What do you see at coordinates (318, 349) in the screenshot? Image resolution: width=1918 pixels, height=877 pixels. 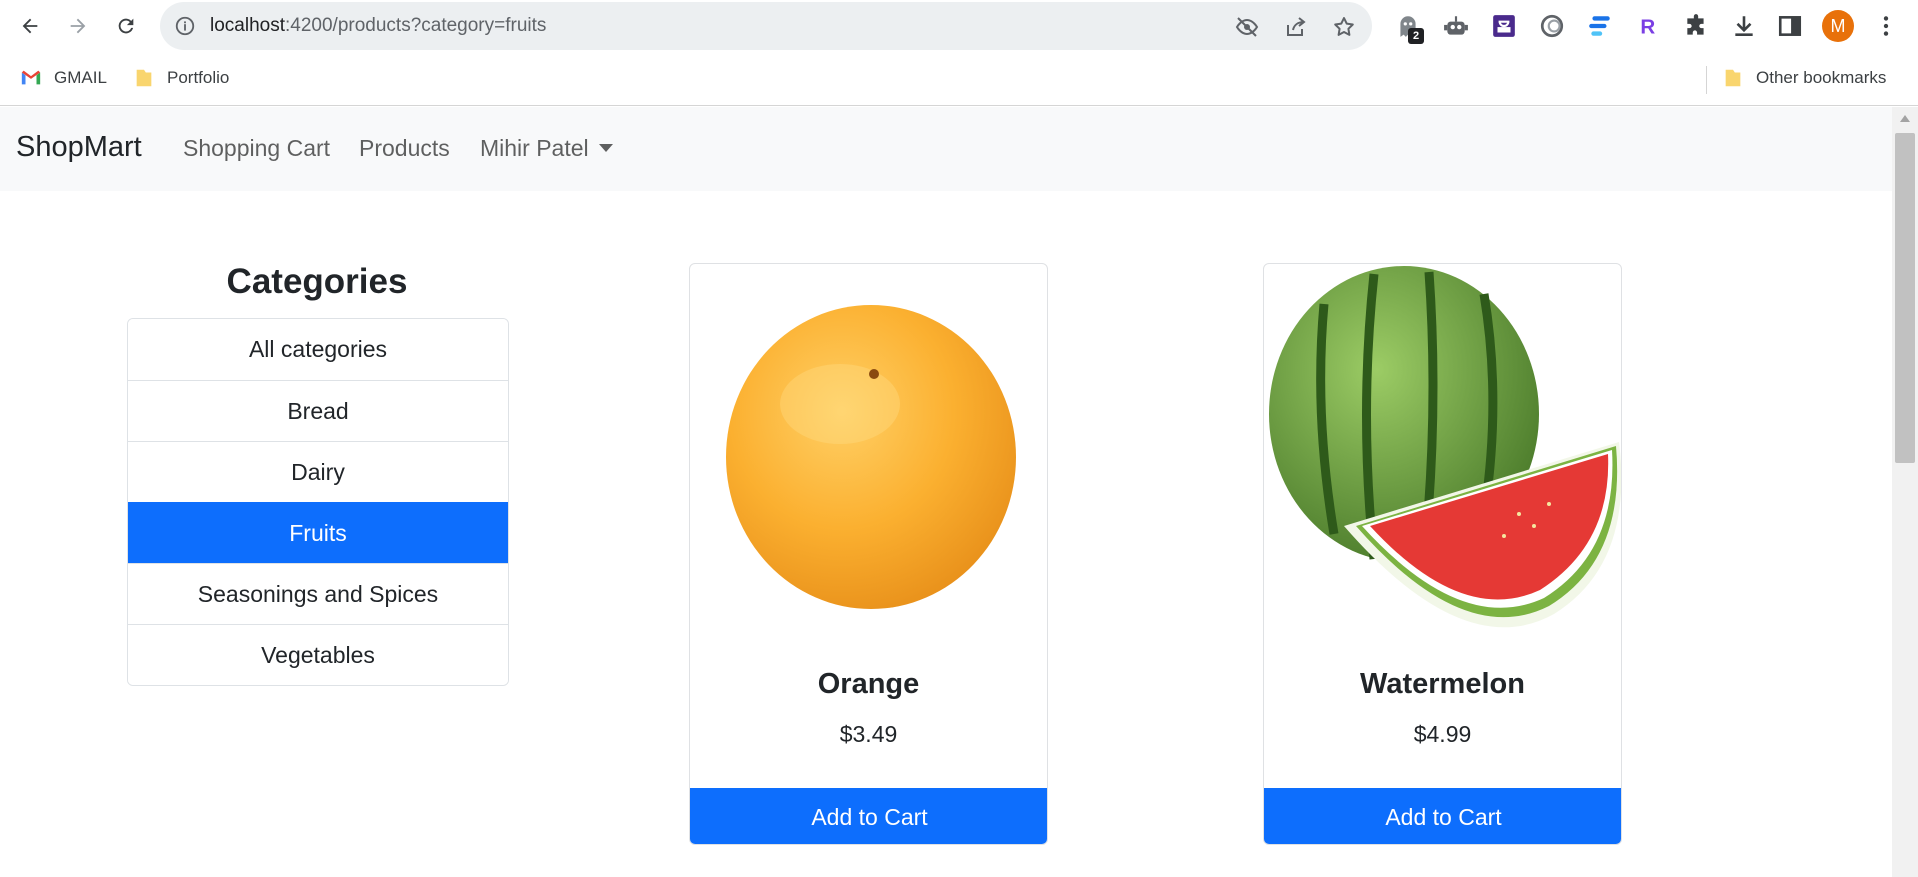 I see `category-all: All categories` at bounding box center [318, 349].